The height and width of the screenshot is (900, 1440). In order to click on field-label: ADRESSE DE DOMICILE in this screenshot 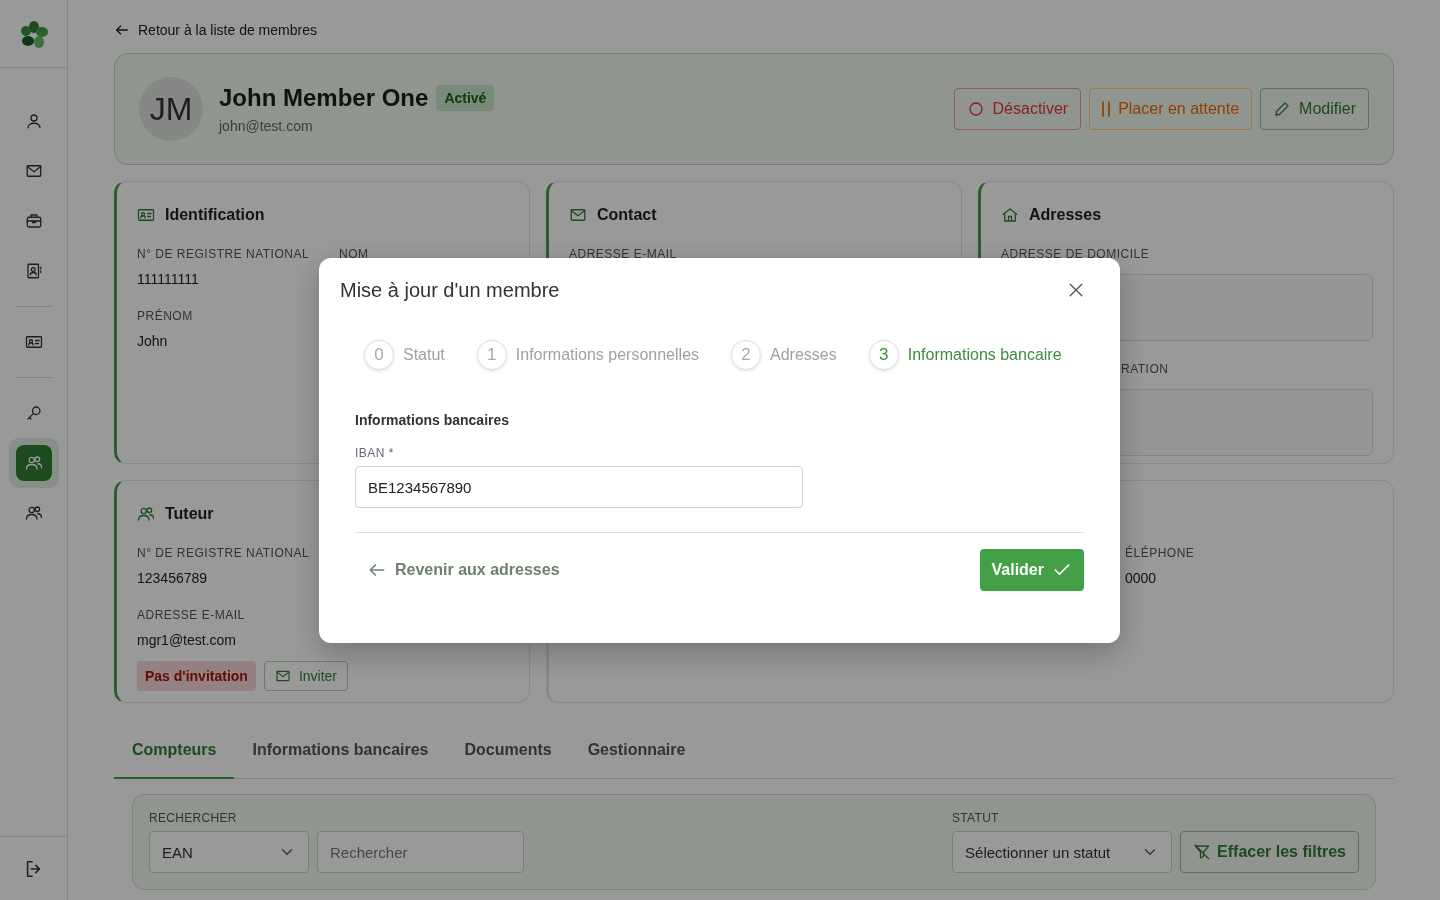, I will do `click(1075, 254)`.